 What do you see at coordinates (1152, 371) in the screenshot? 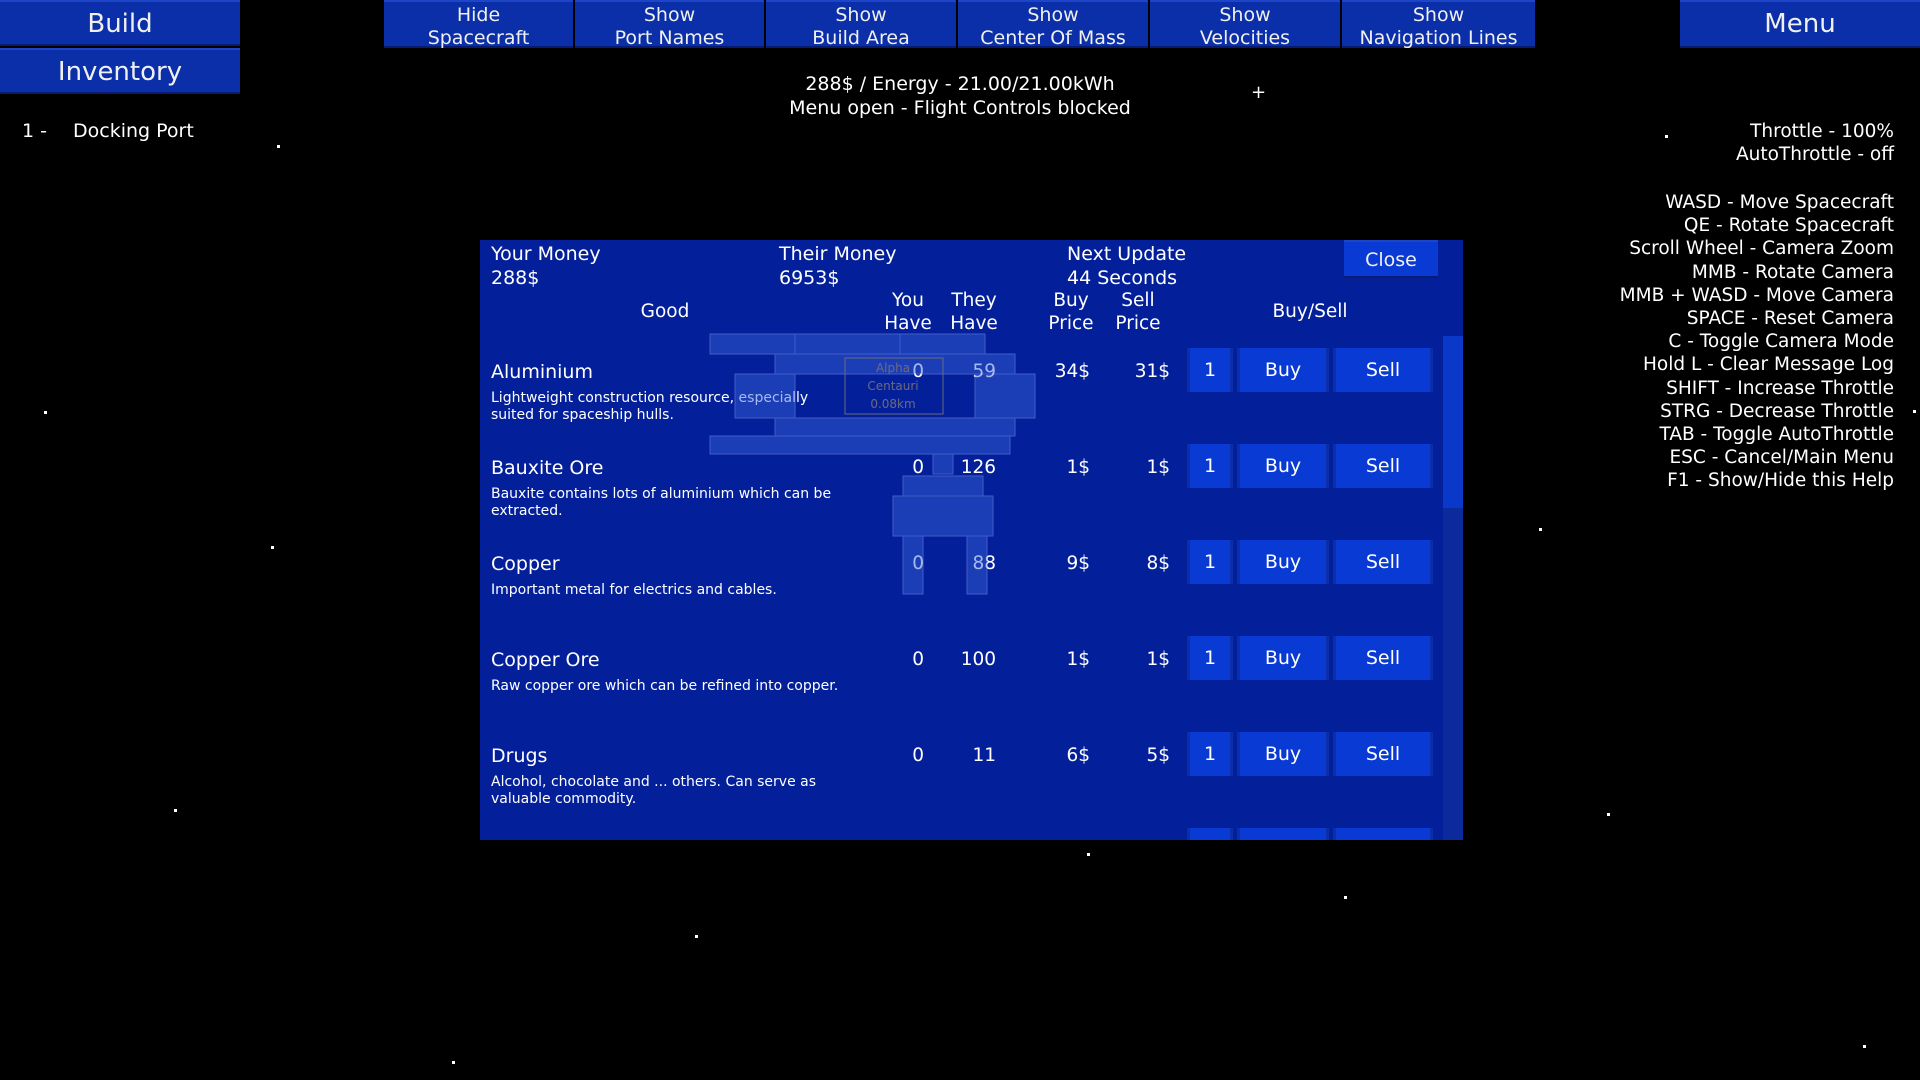
I see `sell-price-value: 31$` at bounding box center [1152, 371].